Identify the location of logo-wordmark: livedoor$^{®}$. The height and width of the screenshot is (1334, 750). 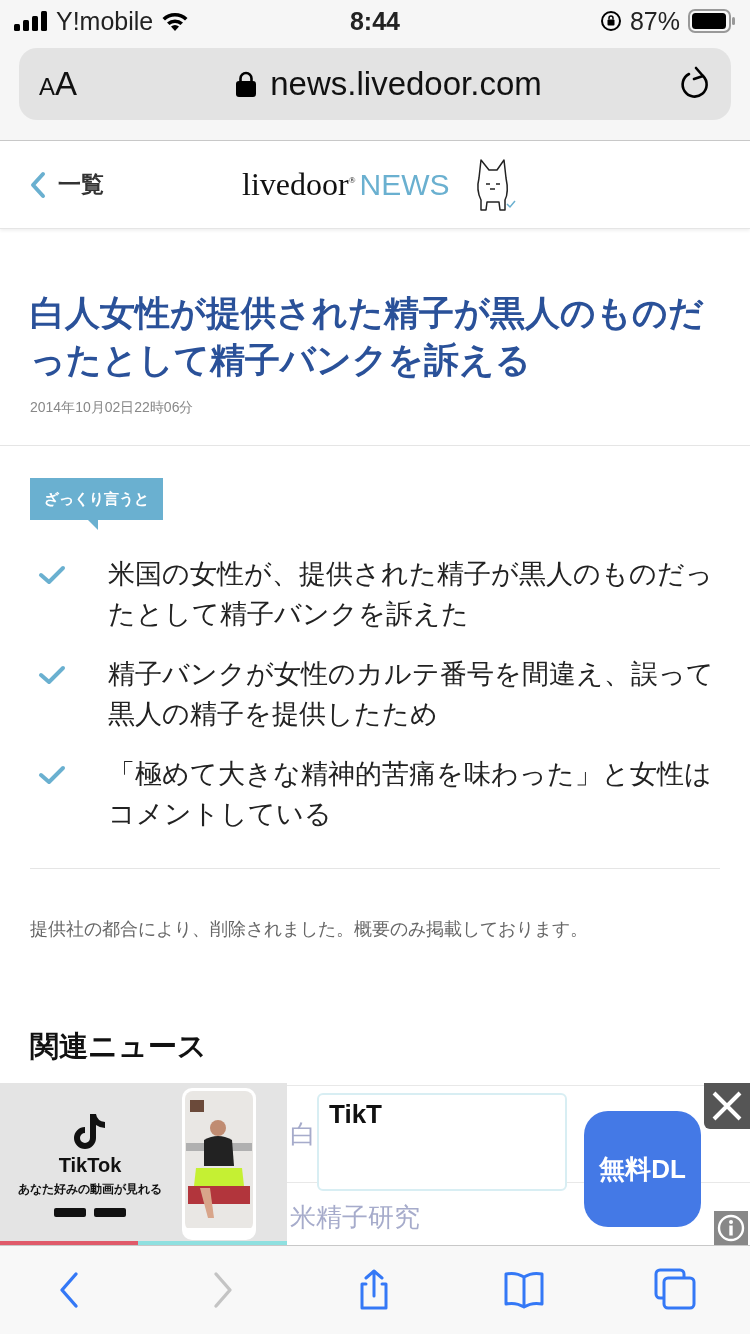
(299, 184).